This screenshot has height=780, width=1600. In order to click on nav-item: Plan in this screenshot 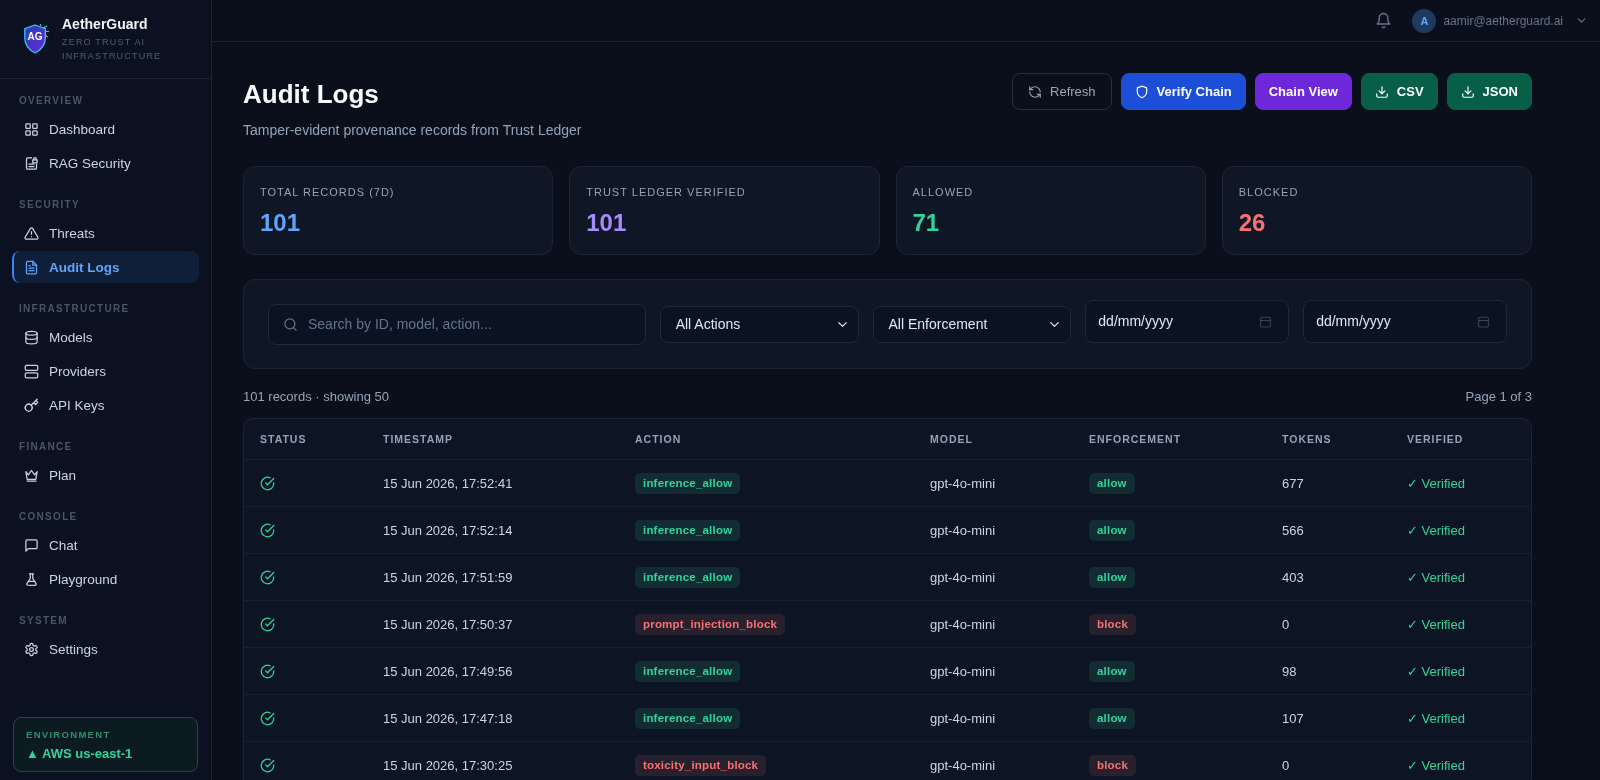, I will do `click(105, 475)`.